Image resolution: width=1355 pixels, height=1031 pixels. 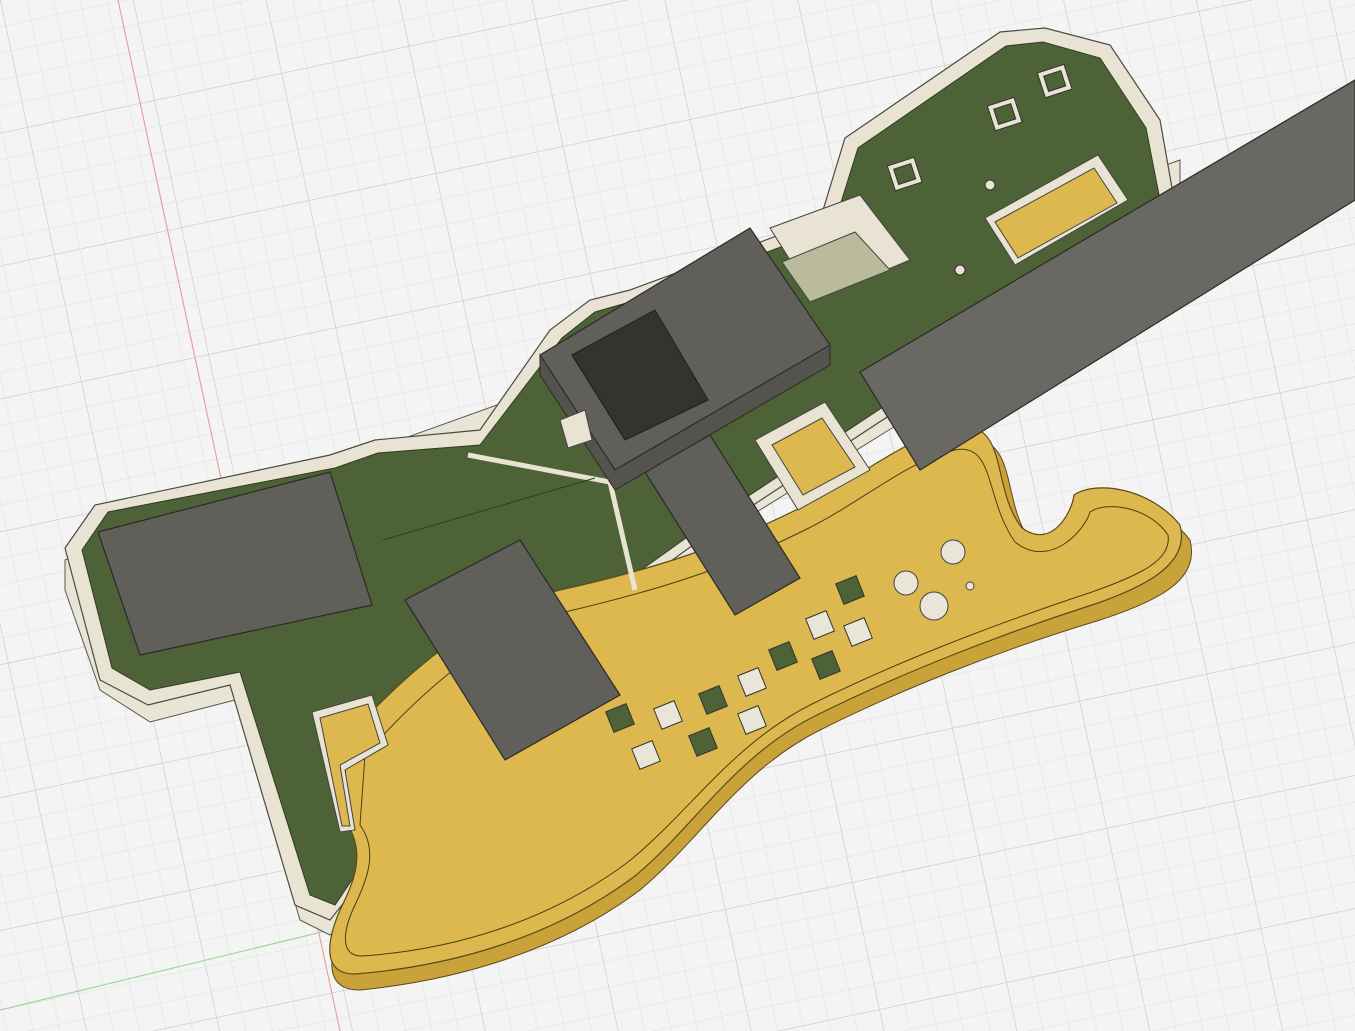 What do you see at coordinates (970, 586) in the screenshot?
I see `round-pad-small` at bounding box center [970, 586].